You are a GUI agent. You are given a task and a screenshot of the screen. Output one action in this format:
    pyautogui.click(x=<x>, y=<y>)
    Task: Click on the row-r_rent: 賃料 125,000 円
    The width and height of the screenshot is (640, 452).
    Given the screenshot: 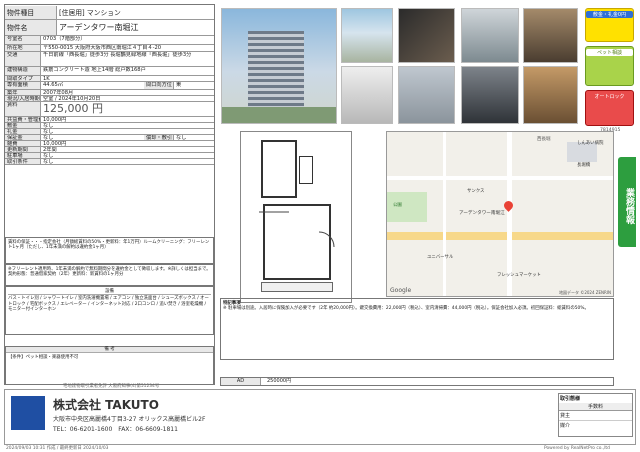 What is the action you would take?
    pyautogui.click(x=109, y=109)
    